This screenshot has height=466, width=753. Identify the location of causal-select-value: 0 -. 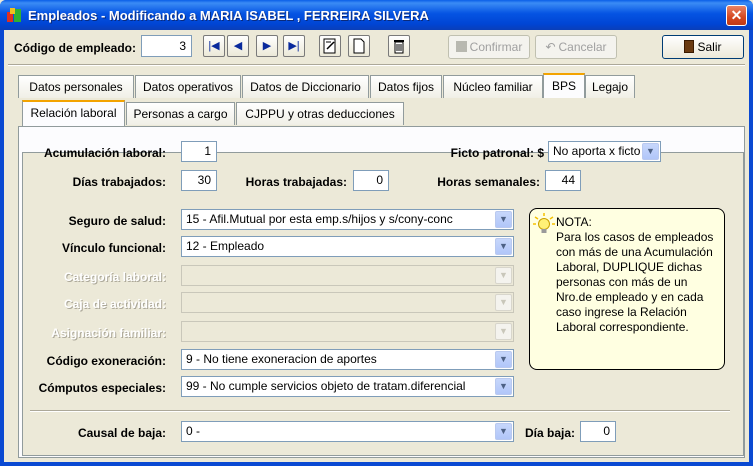
(193, 431).